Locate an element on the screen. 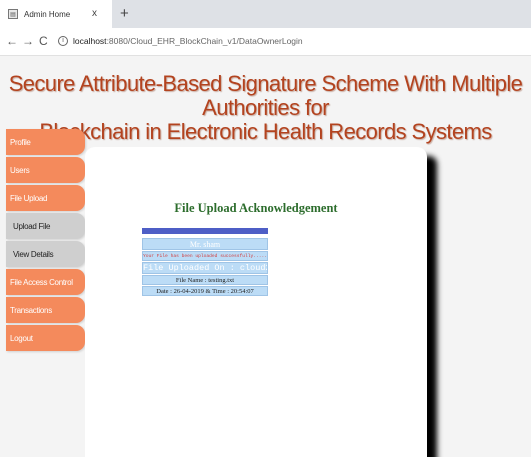 Image resolution: width=531 pixels, height=457 pixels. browser-tab-bar: ▤ Admin Home x + is located at coordinates (265, 14).